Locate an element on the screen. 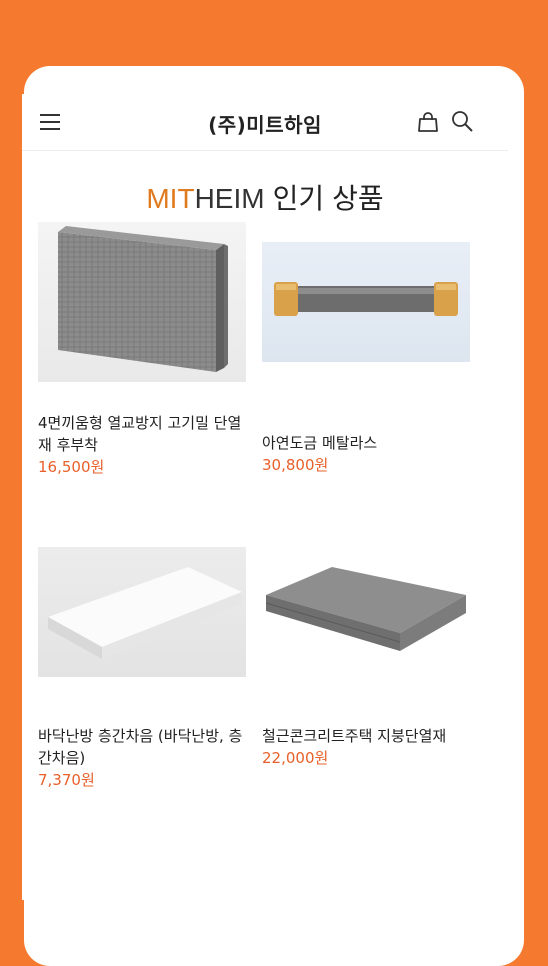 The image size is (548, 966). product-image-roof-insulation is located at coordinates (366, 612).